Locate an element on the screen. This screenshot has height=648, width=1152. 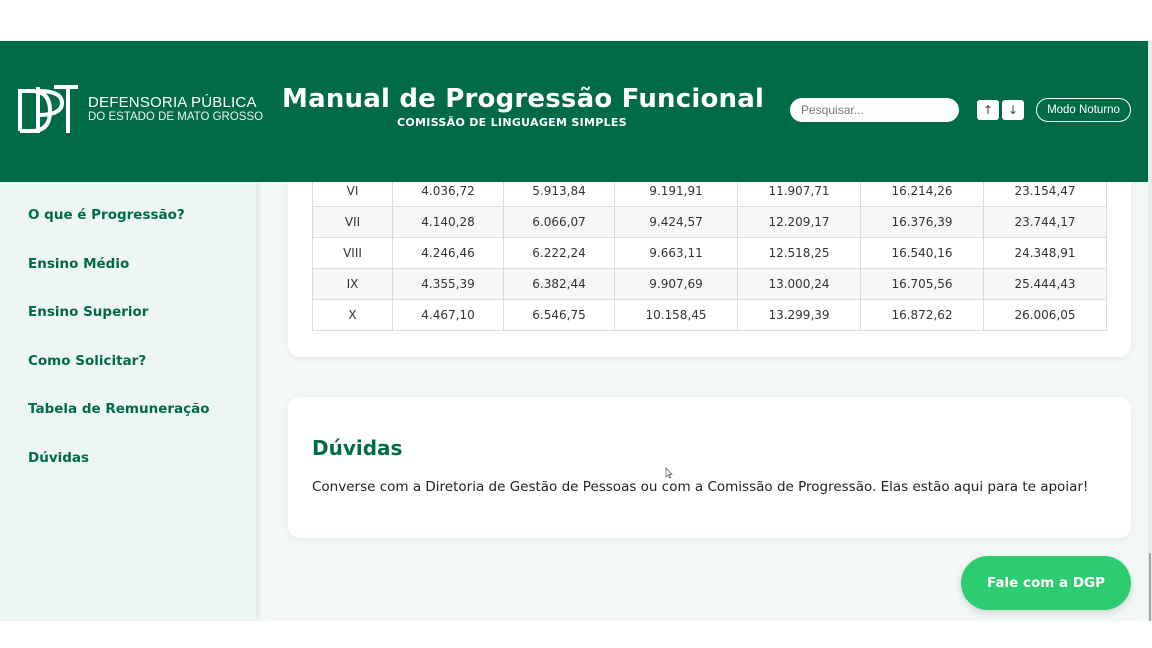
table-cell-value: 6.382,44 is located at coordinates (559, 284).